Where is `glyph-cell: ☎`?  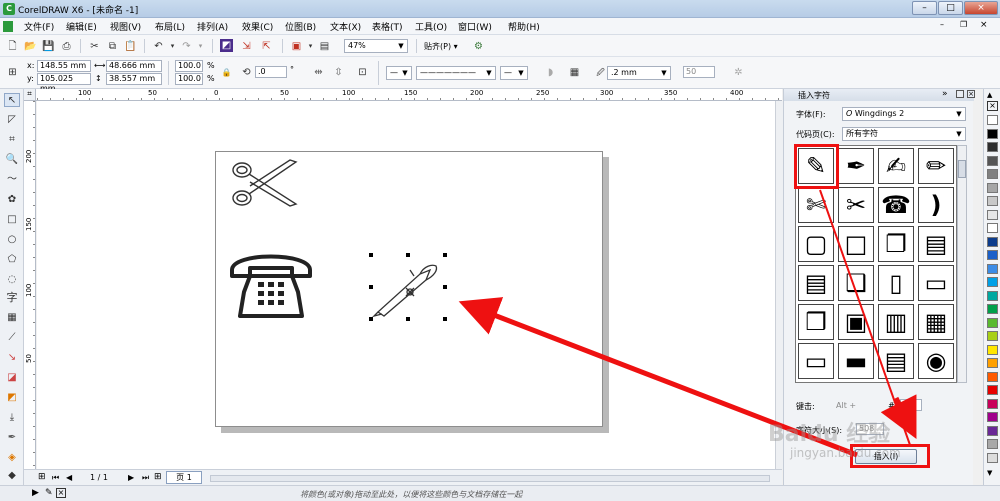
glyph-cell: ☎ is located at coordinates (896, 205).